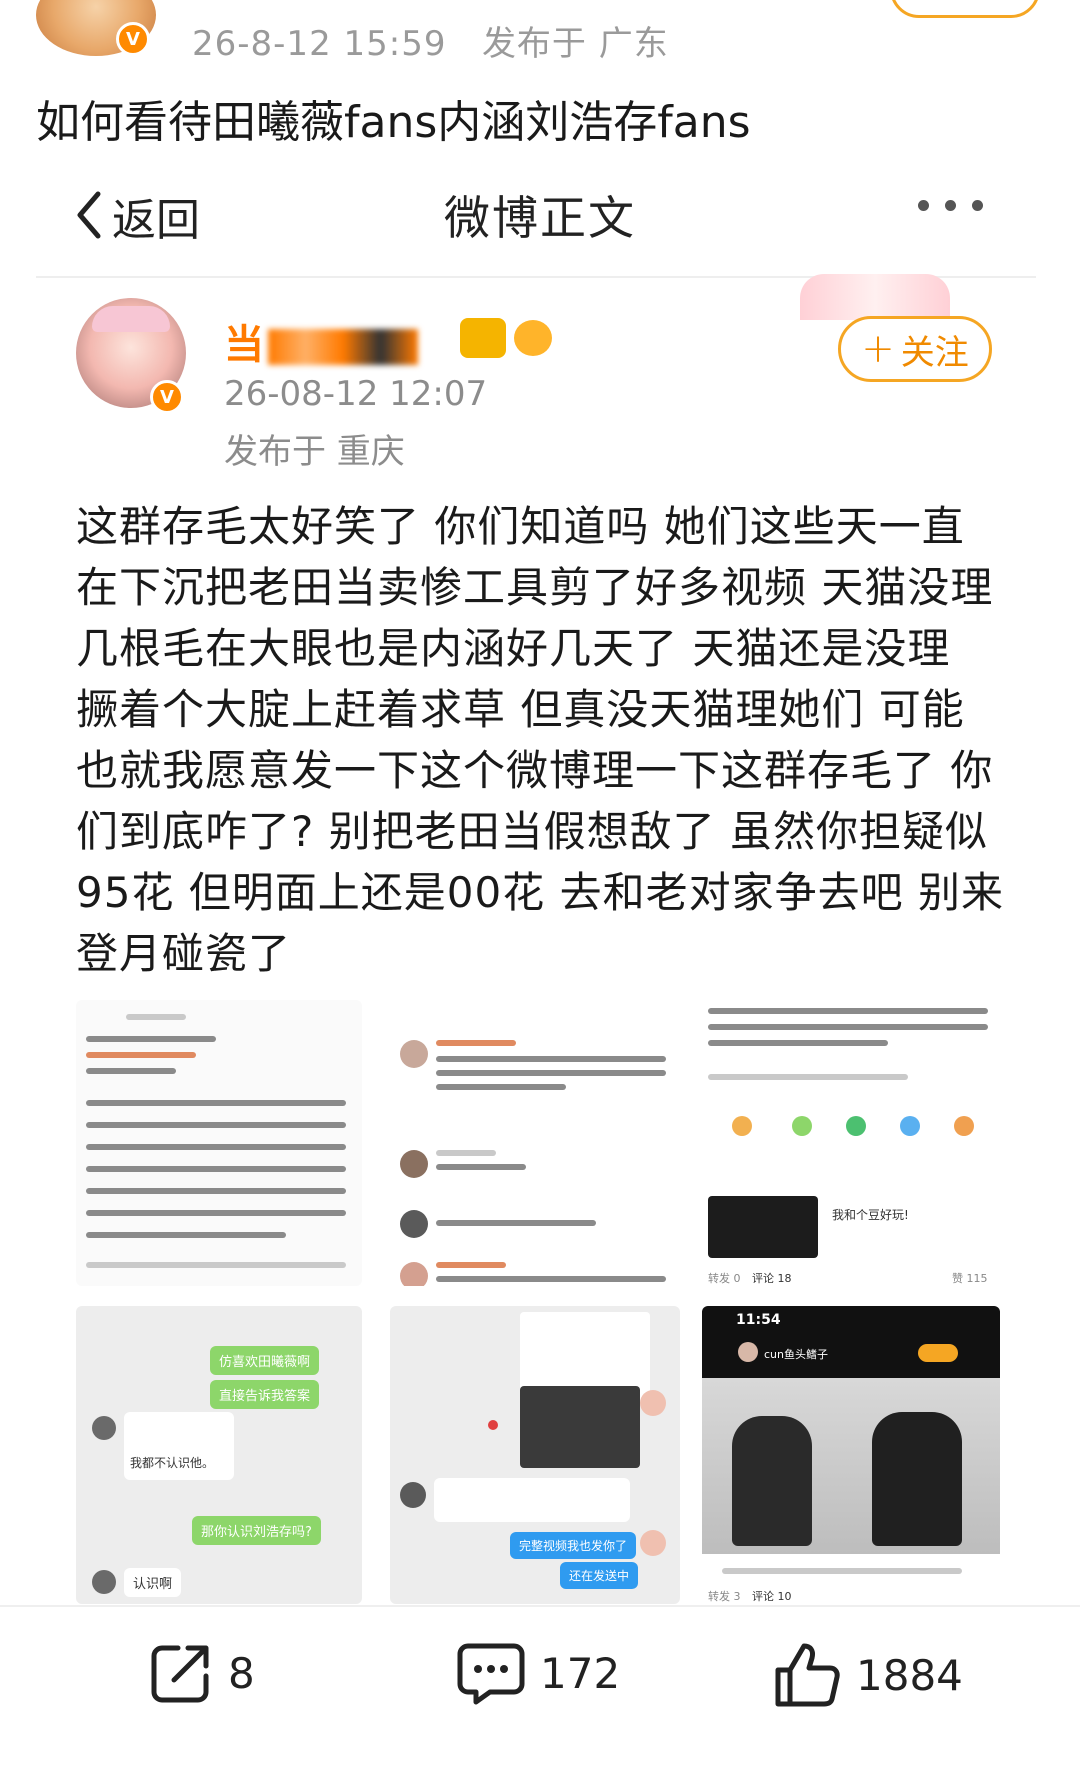  What do you see at coordinates (758, 1320) in the screenshot?
I see `status-time: 11:54` at bounding box center [758, 1320].